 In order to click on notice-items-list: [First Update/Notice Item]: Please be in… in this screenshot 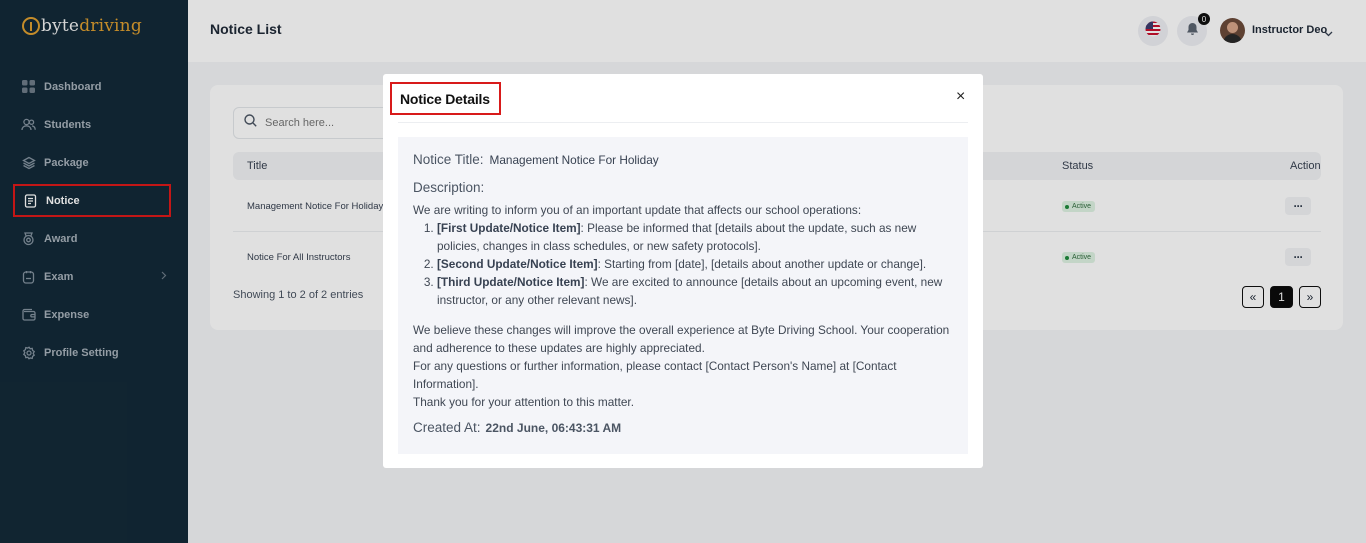, I will do `click(695, 264)`.